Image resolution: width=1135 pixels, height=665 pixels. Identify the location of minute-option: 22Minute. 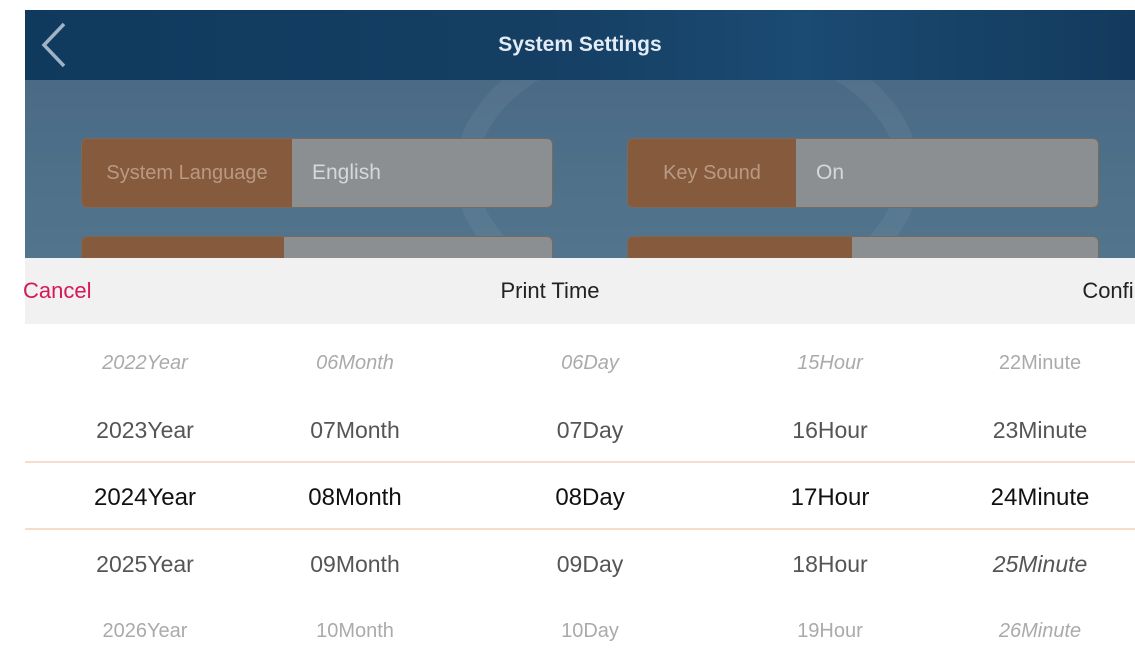
(1035, 363).